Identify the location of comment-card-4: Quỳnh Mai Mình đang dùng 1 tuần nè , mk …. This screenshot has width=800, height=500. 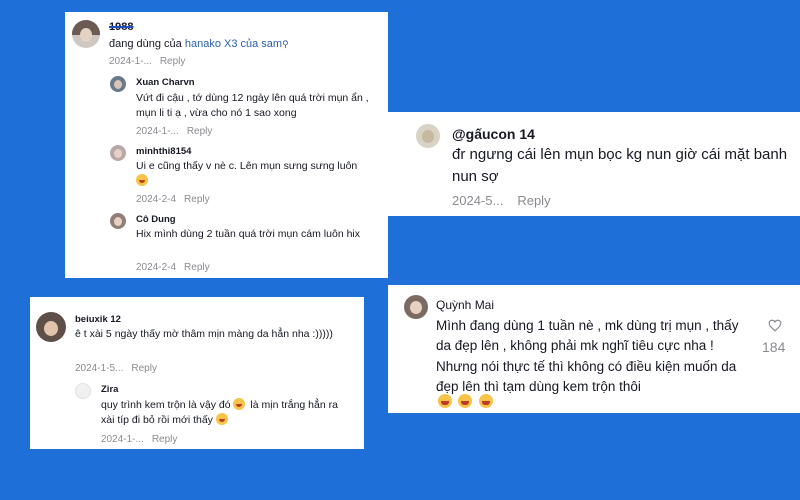
(594, 349).